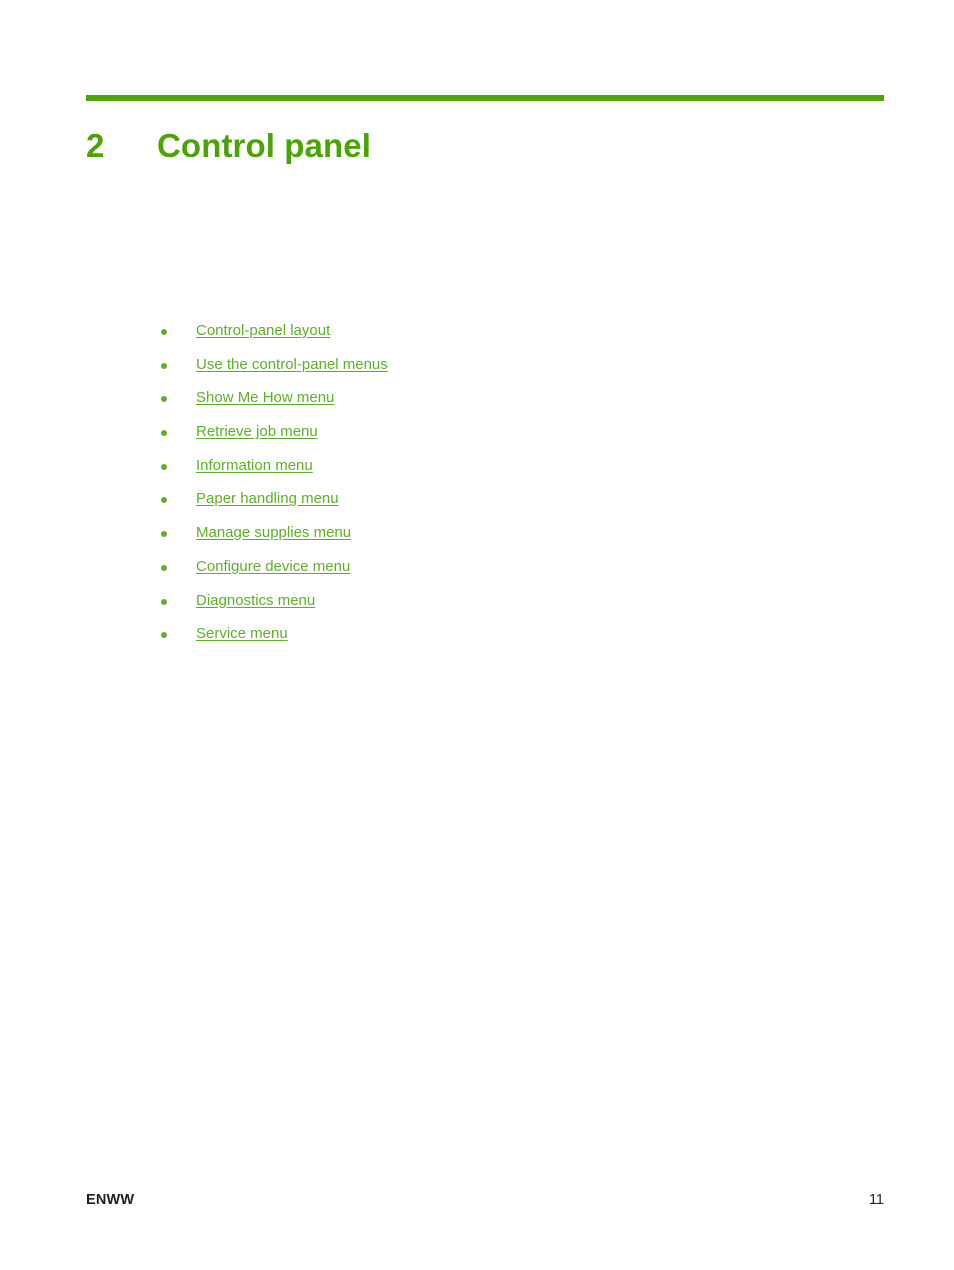 The width and height of the screenshot is (954, 1270). I want to click on chapter-number: 2, so click(95, 146).